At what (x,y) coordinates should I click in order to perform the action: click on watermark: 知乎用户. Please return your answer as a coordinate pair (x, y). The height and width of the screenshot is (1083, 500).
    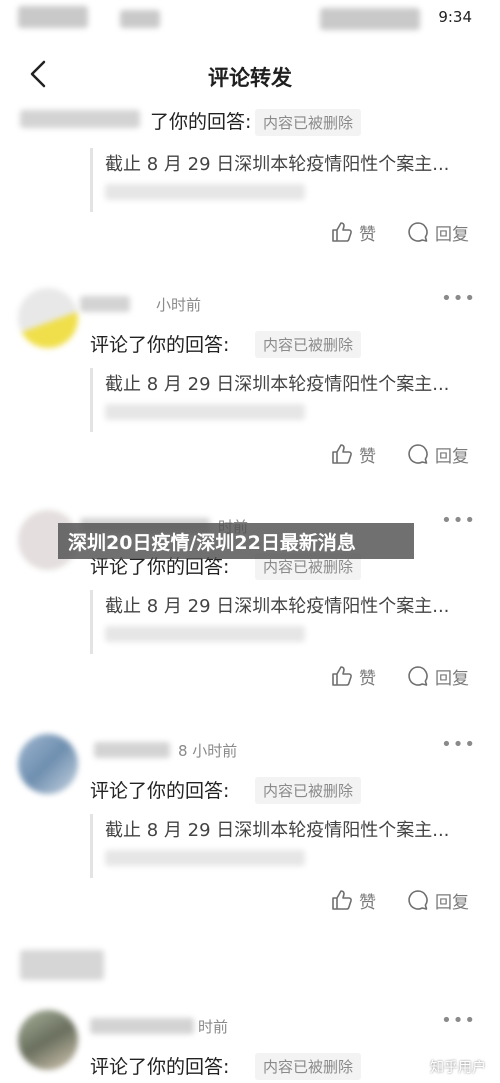
    Looking at the image, I should click on (458, 1068).